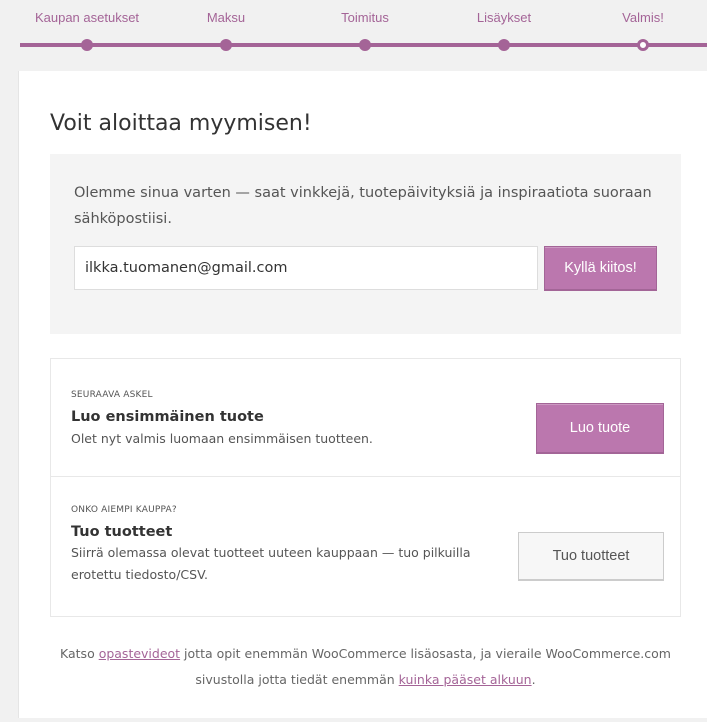 Image resolution: width=707 pixels, height=722 pixels. What do you see at coordinates (643, 45) in the screenshot?
I see `step-current-dot-icon` at bounding box center [643, 45].